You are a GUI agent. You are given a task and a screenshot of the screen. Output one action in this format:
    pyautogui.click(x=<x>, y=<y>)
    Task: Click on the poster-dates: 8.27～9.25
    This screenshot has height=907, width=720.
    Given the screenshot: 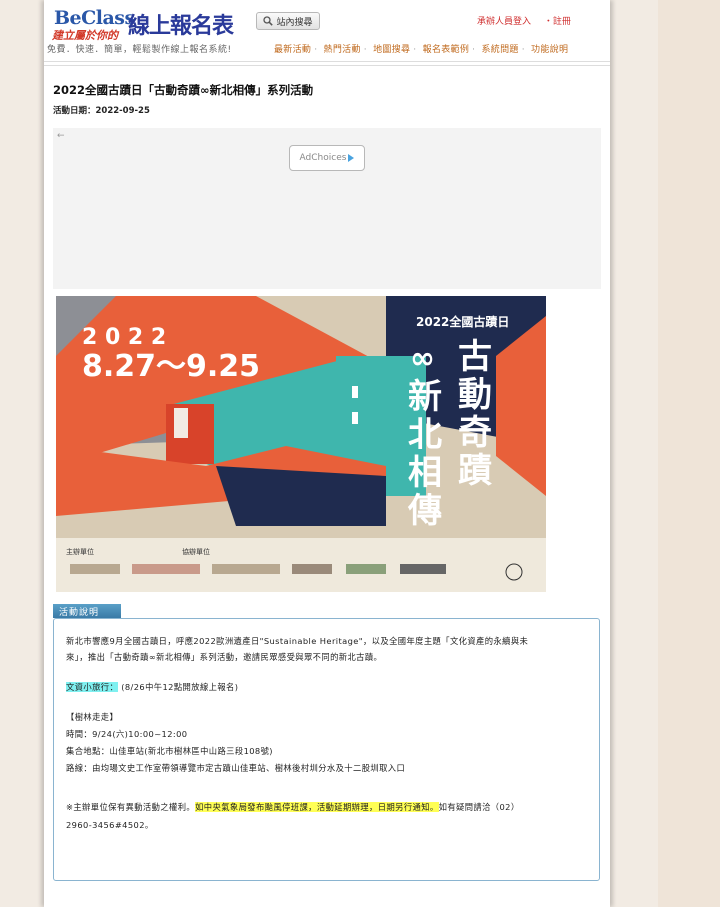 What is the action you would take?
    pyautogui.click(x=171, y=366)
    